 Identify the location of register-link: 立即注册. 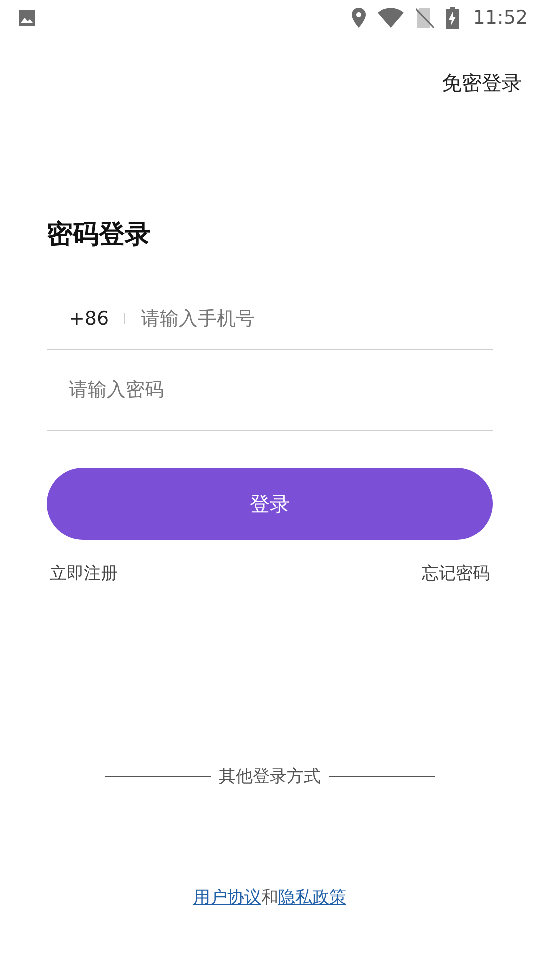
(84, 573).